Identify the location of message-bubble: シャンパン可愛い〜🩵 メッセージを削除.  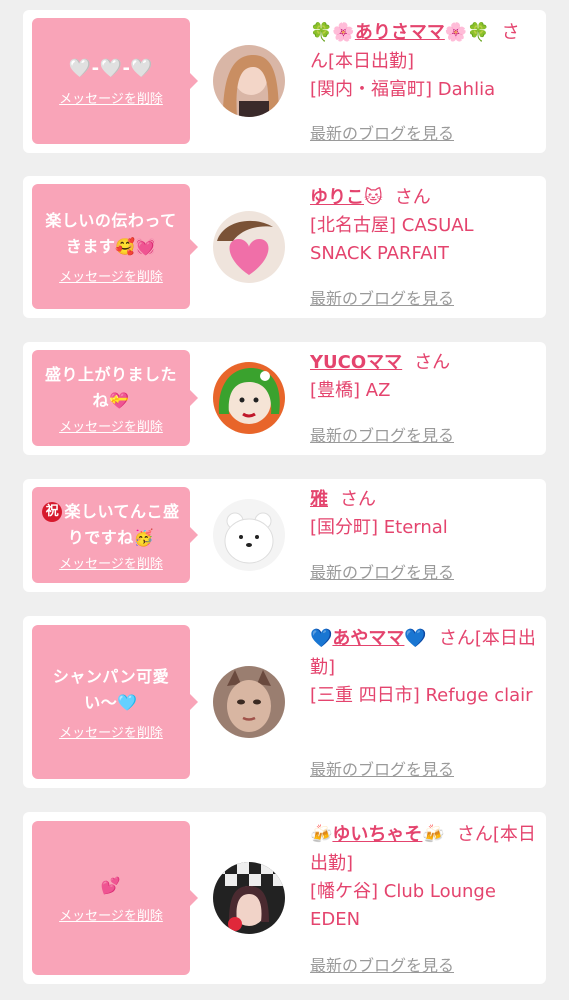
(115, 702).